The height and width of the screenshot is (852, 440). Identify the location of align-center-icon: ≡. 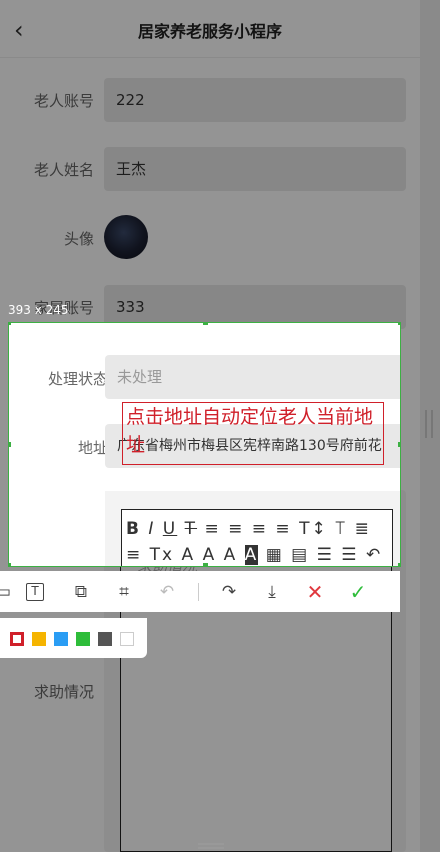
(236, 529).